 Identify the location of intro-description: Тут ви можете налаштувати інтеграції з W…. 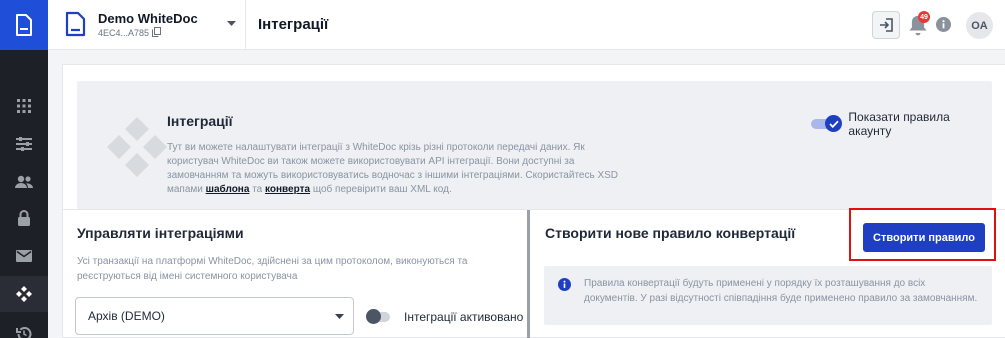
(397, 169).